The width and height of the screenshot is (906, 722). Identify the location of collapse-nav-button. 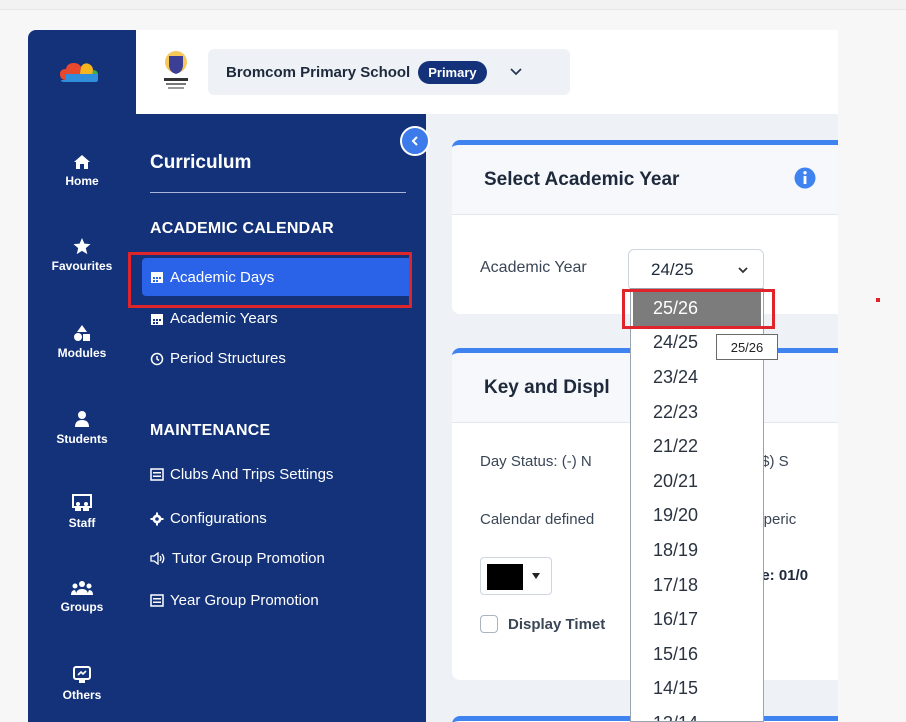
(415, 141).